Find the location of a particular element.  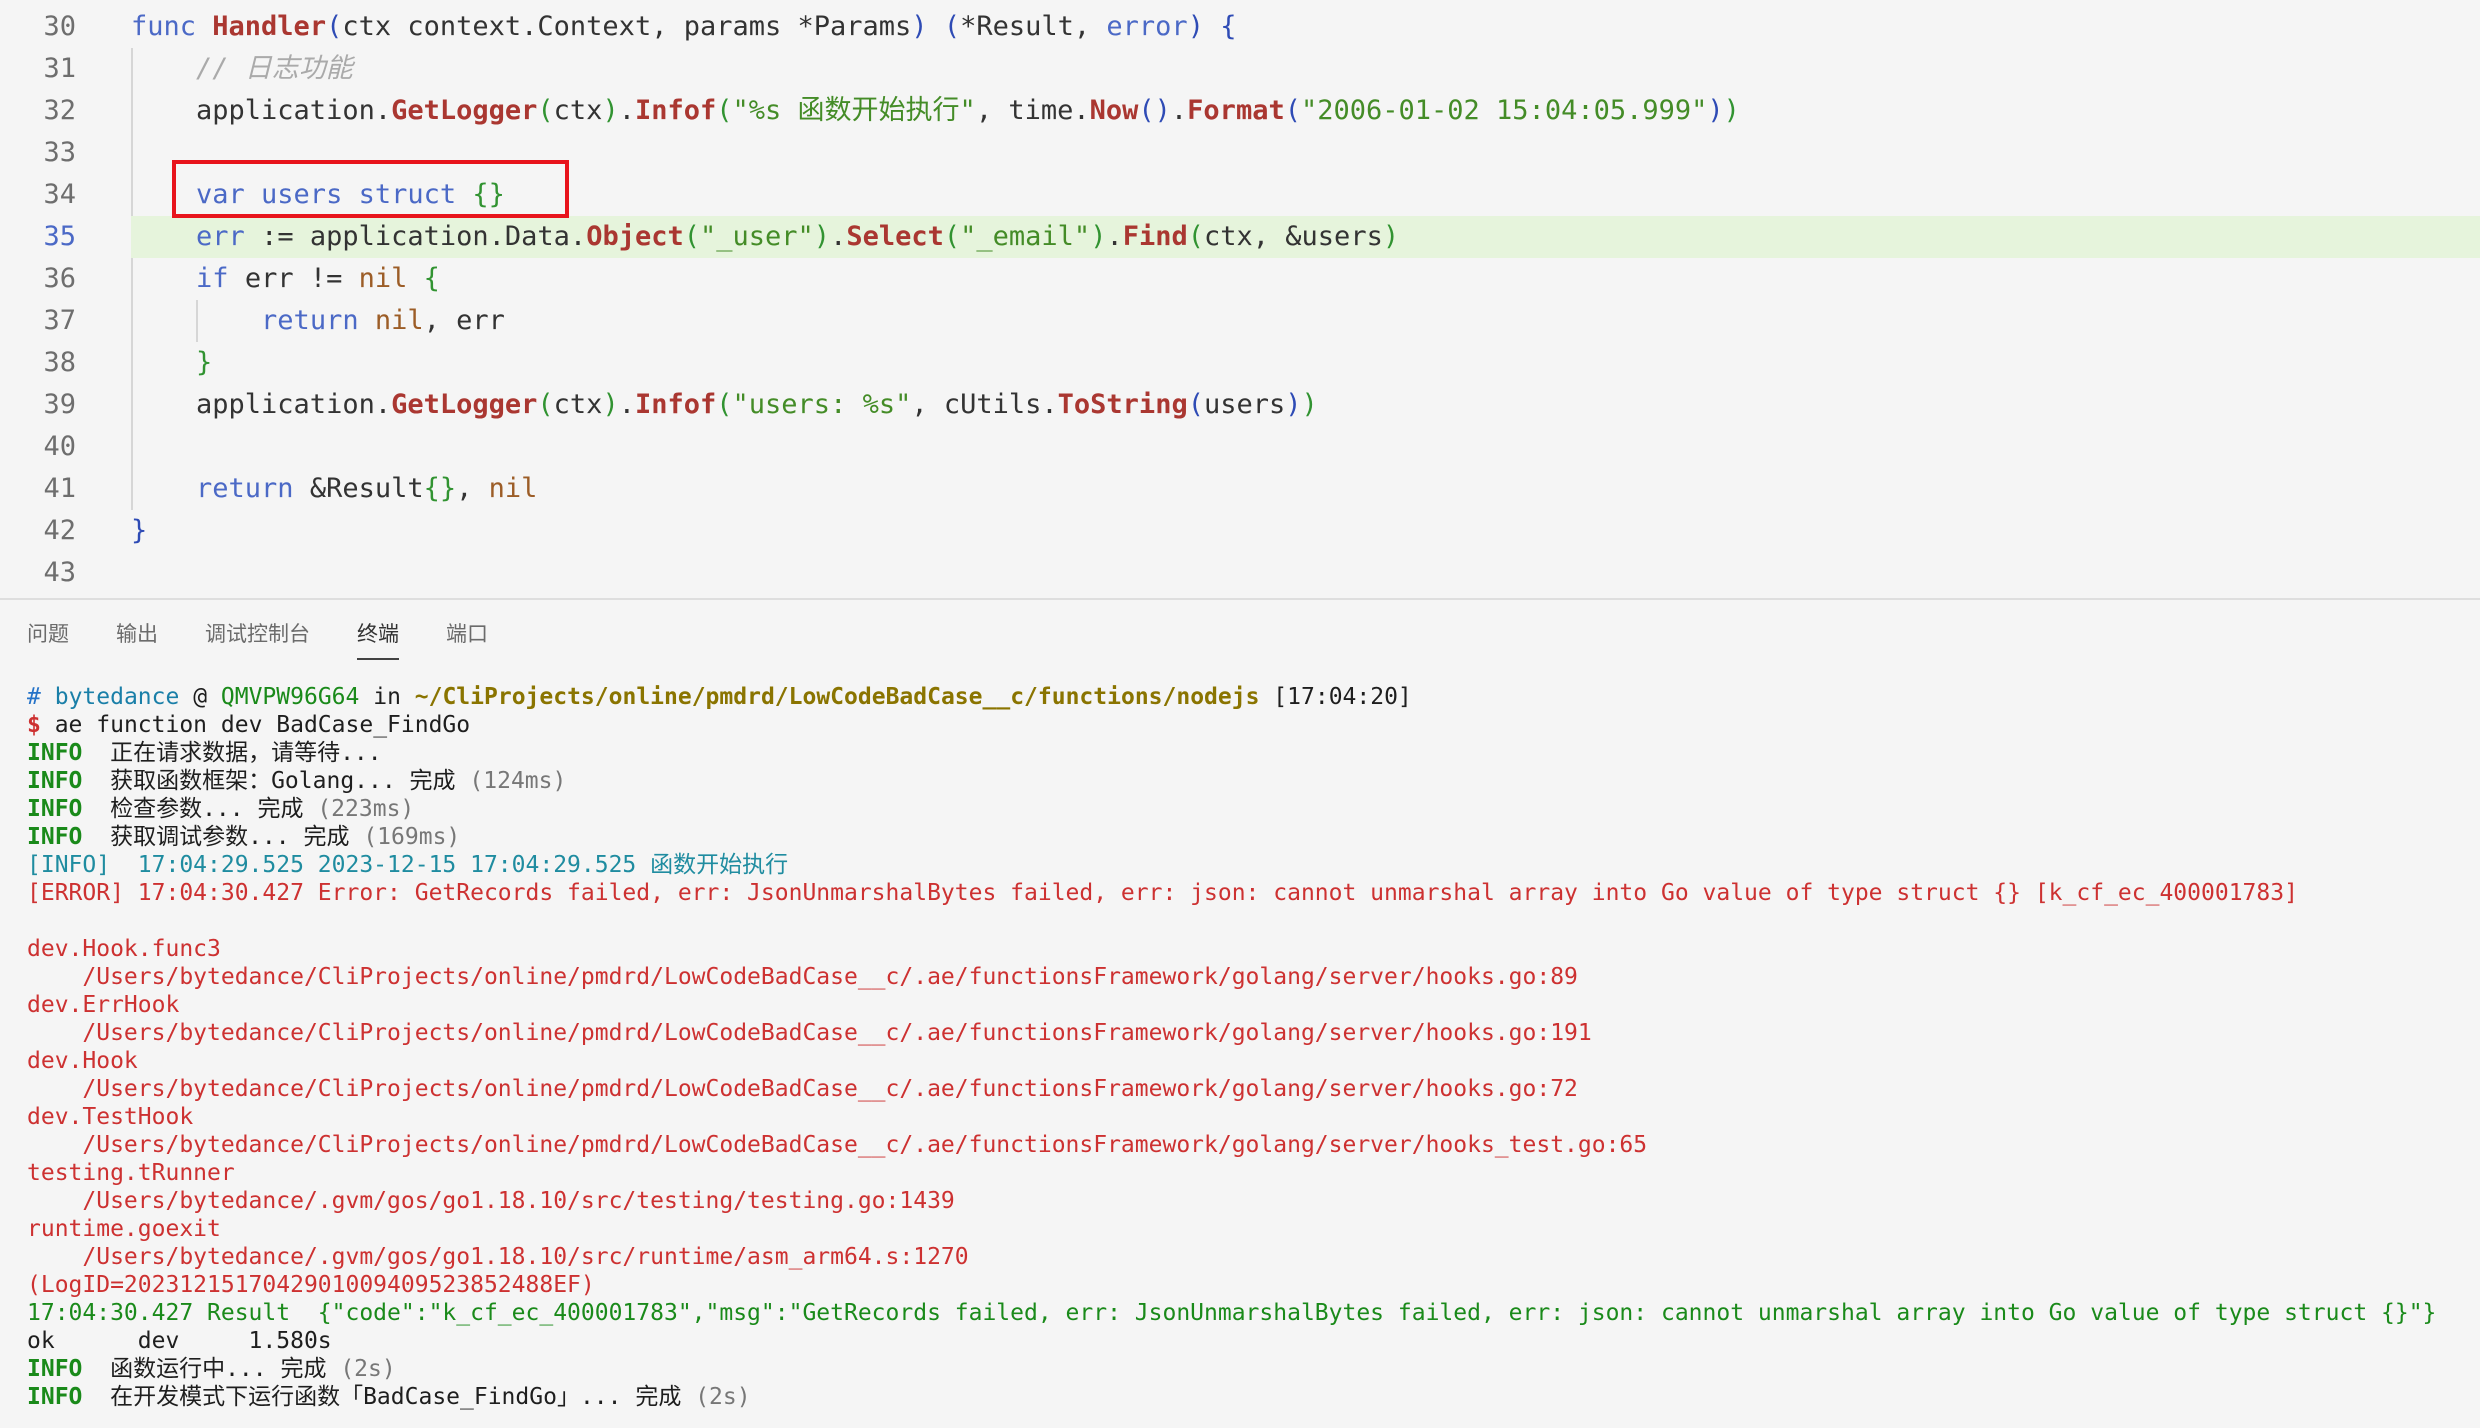

code-text: } is located at coordinates (1305, 363).